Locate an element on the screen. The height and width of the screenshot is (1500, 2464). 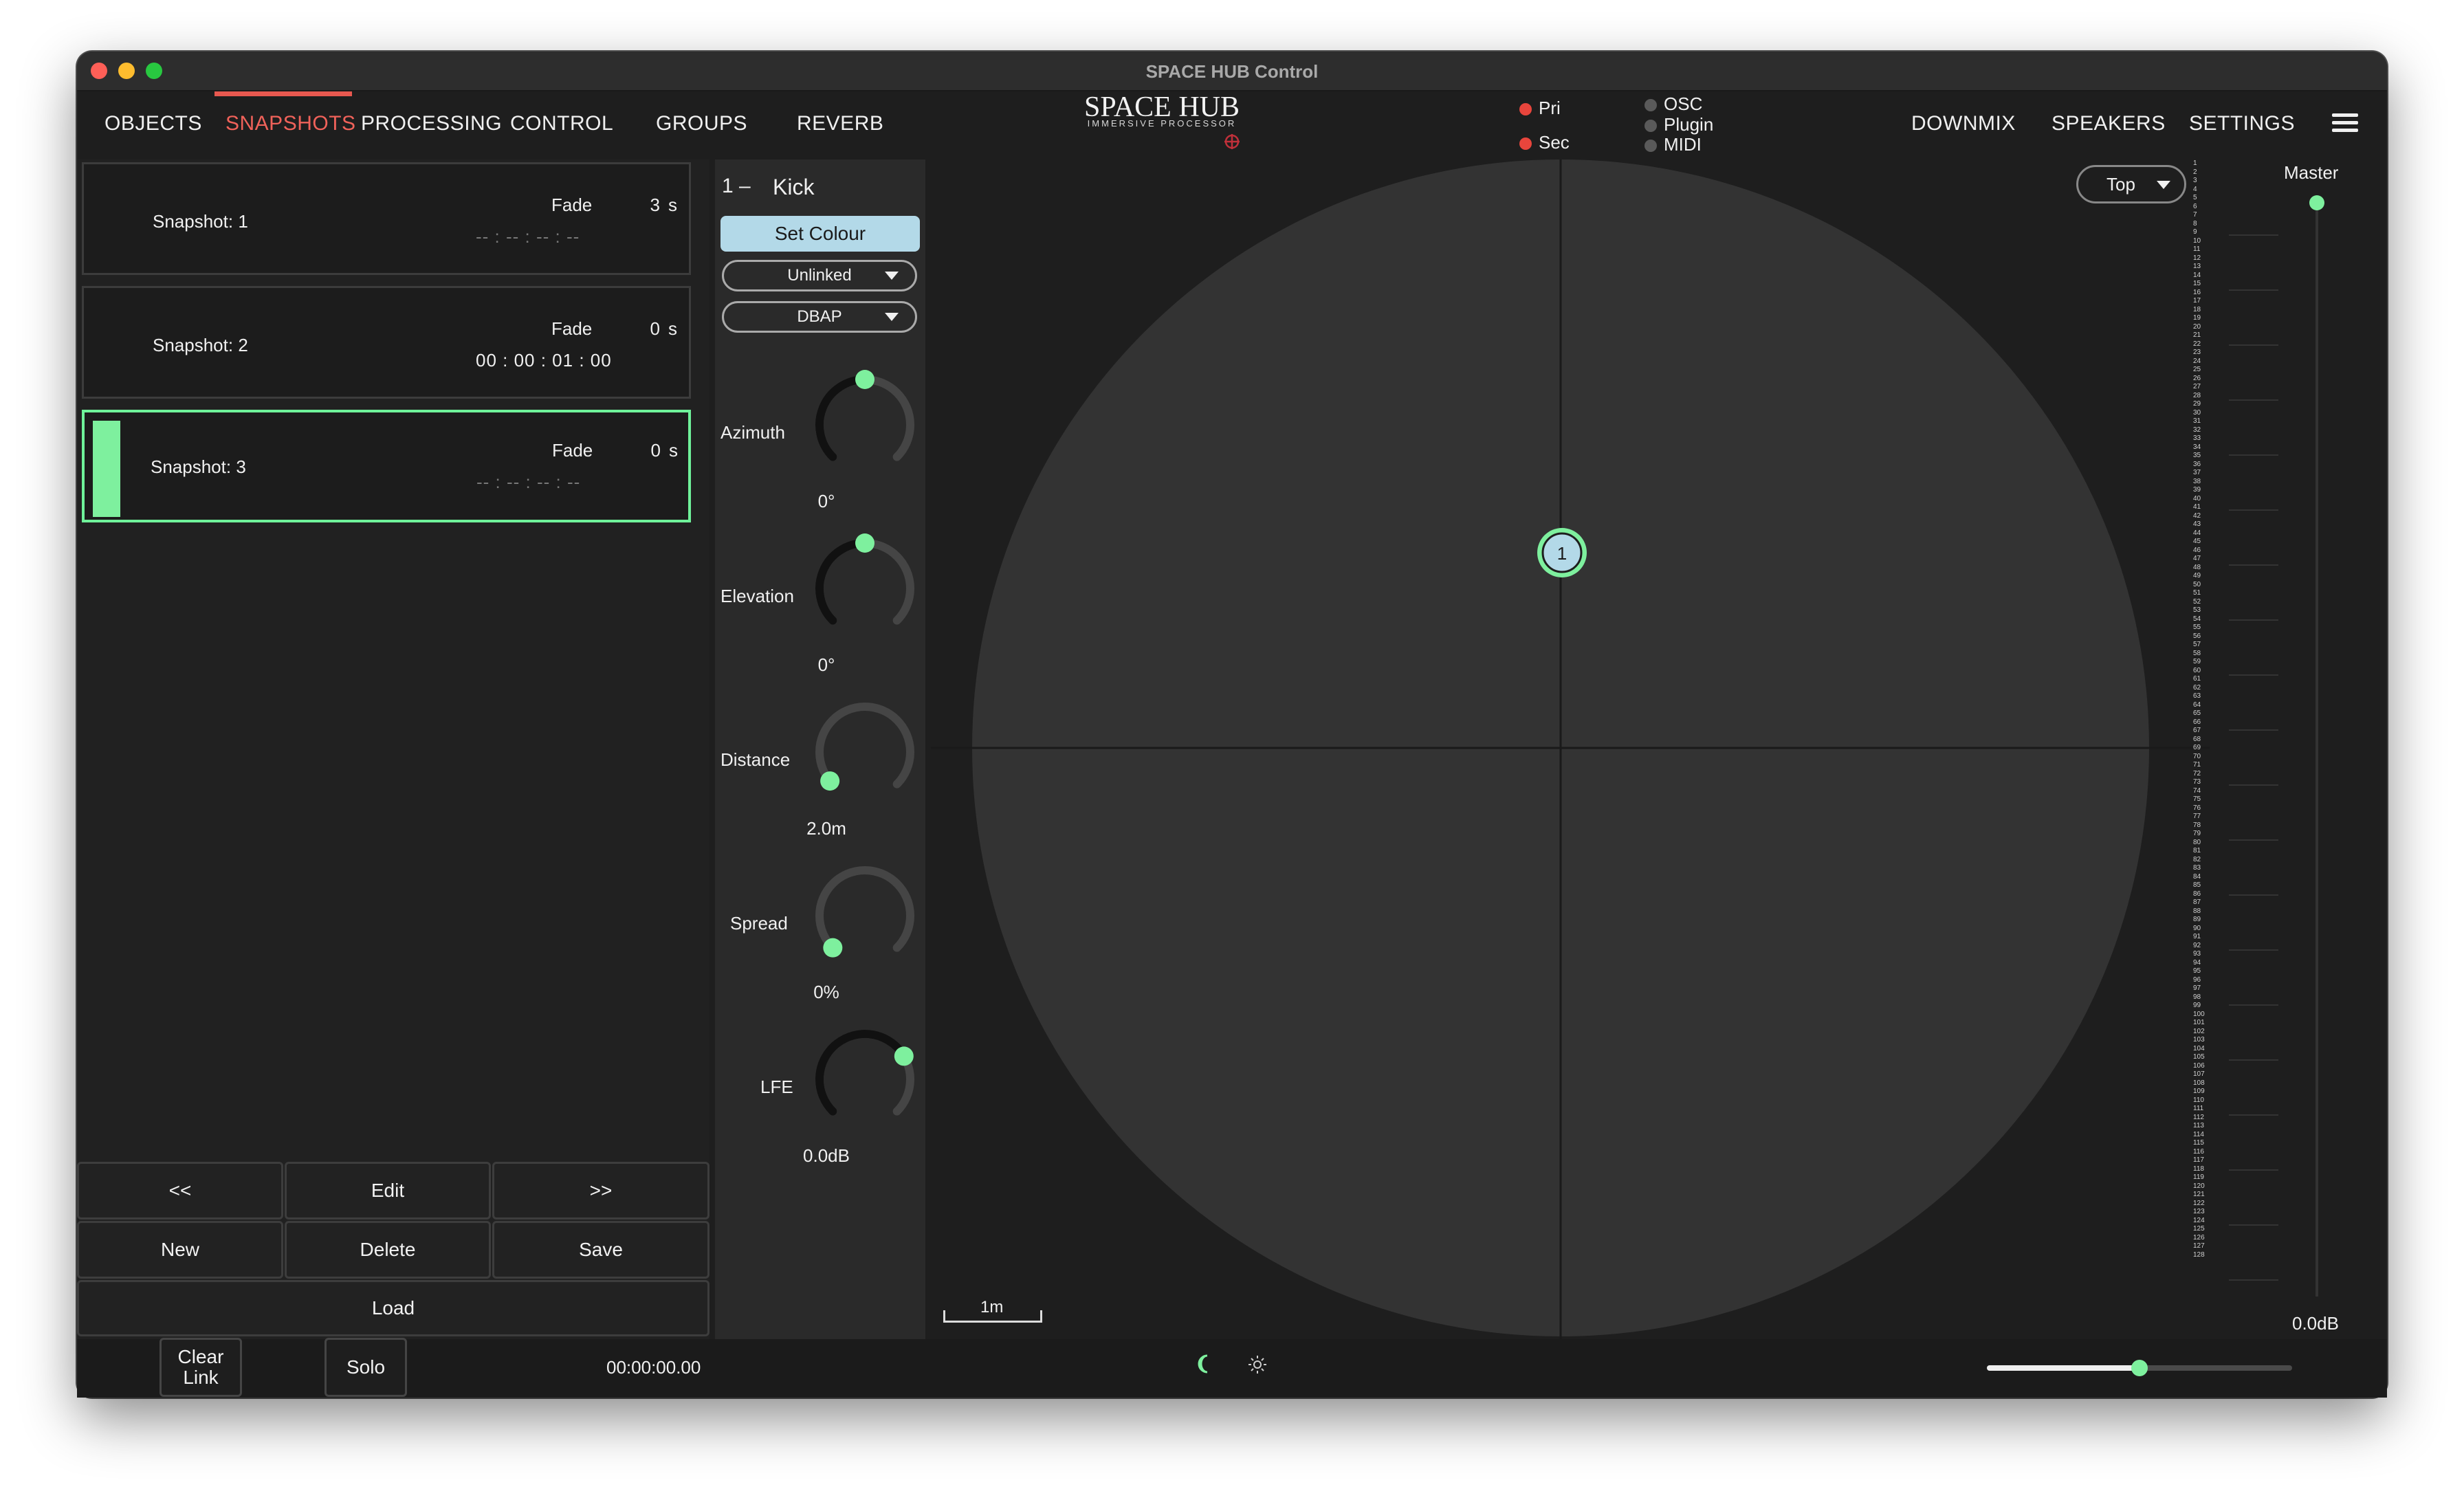
channel-number: 115 is located at coordinates (2198, 1143).